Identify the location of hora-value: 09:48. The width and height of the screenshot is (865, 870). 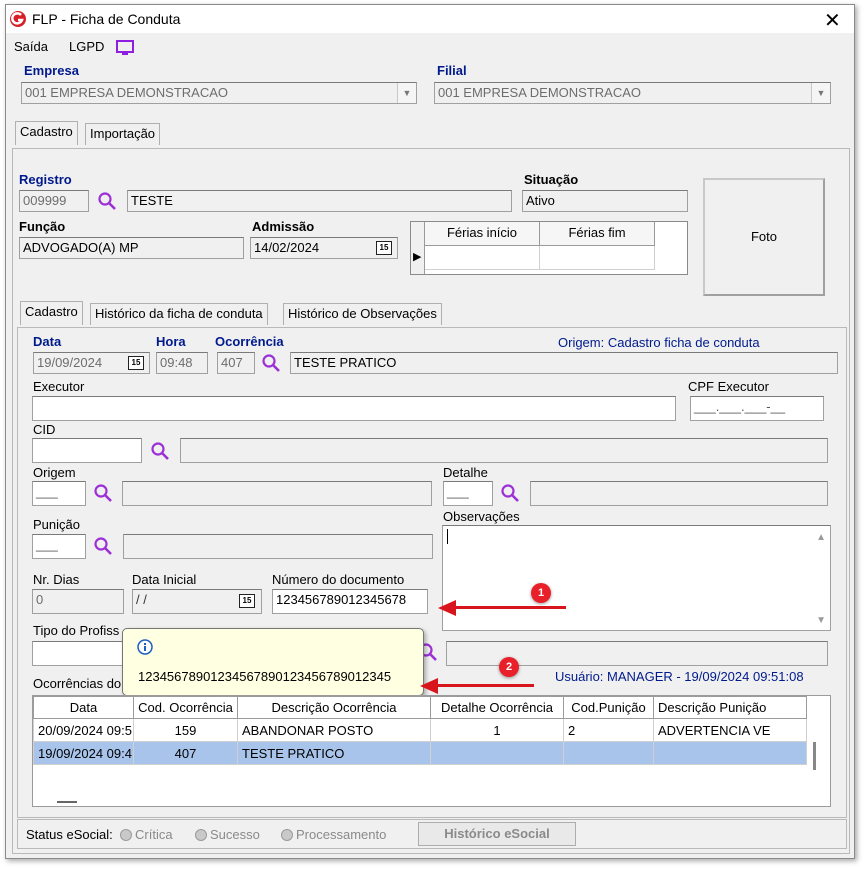
(176, 362).